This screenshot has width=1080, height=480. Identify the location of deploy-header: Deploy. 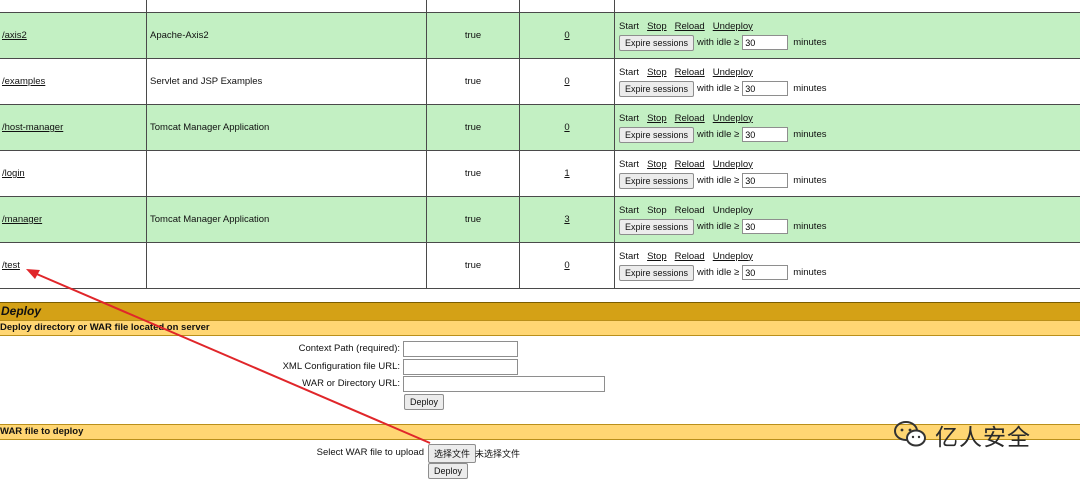
(540, 311).